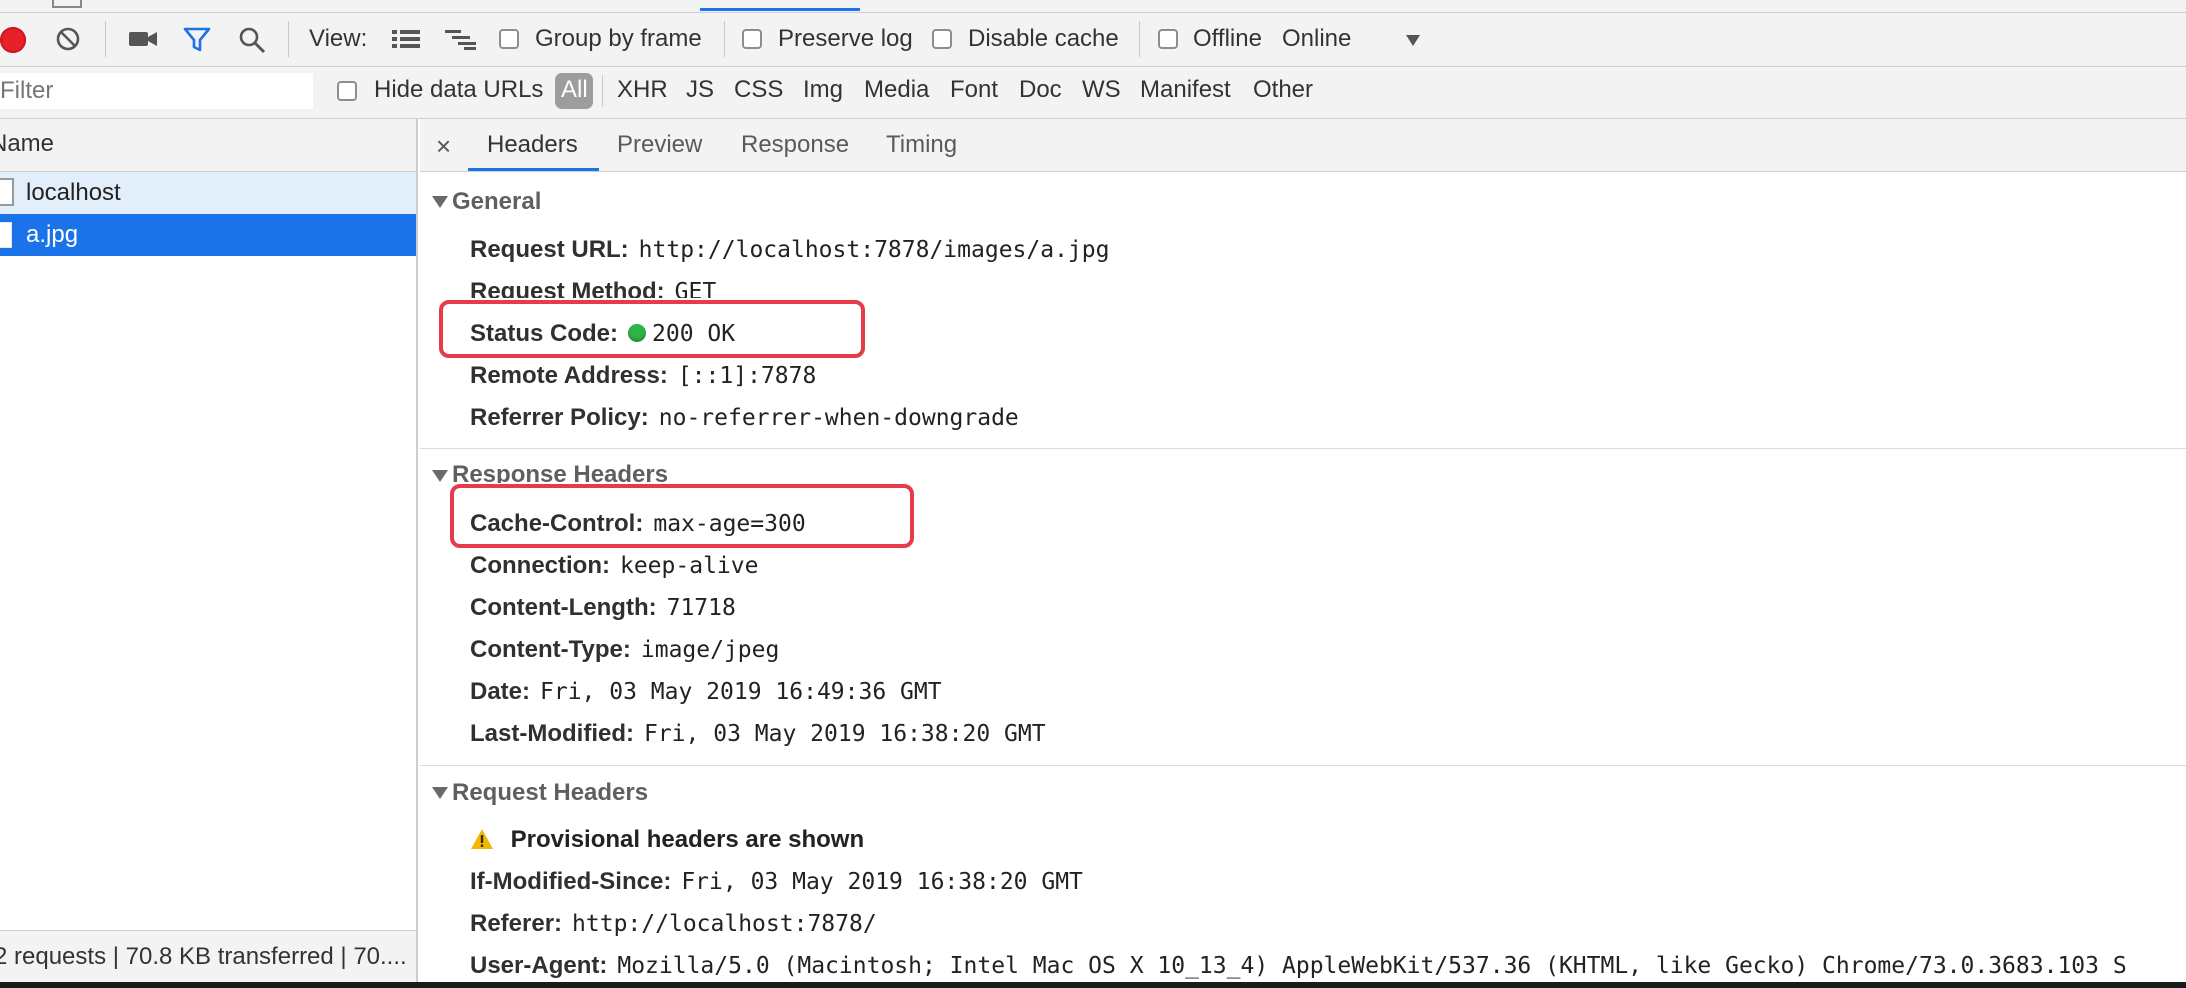 This screenshot has width=2186, height=988. I want to click on type-filter-manifest: Manifest, so click(1185, 90).